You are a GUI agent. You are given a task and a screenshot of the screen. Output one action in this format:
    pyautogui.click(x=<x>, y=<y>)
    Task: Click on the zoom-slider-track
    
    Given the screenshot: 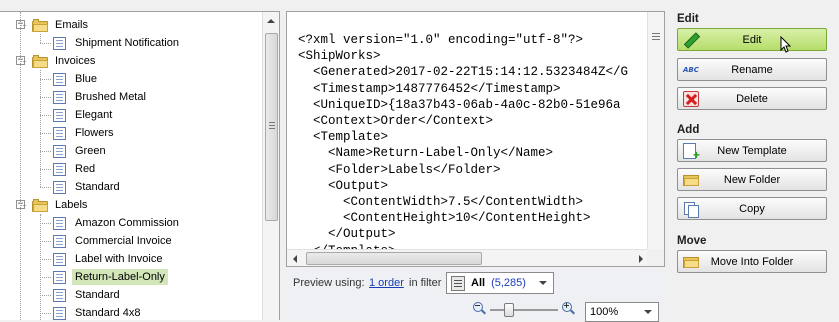 What is the action you would take?
    pyautogui.click(x=524, y=310)
    